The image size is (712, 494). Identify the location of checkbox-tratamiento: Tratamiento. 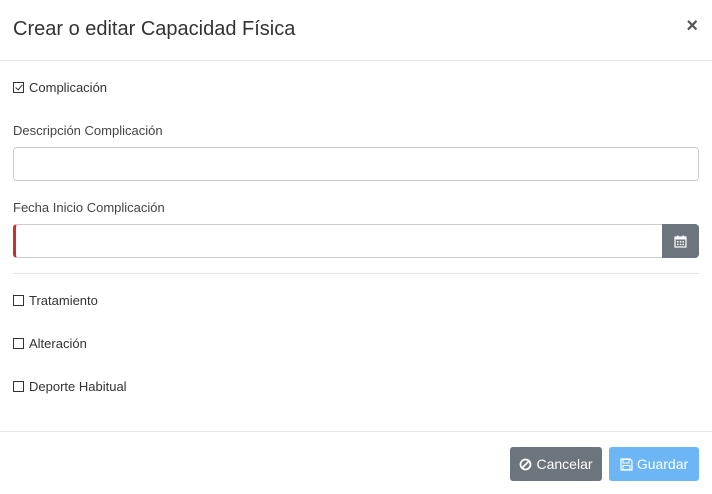
(55, 300).